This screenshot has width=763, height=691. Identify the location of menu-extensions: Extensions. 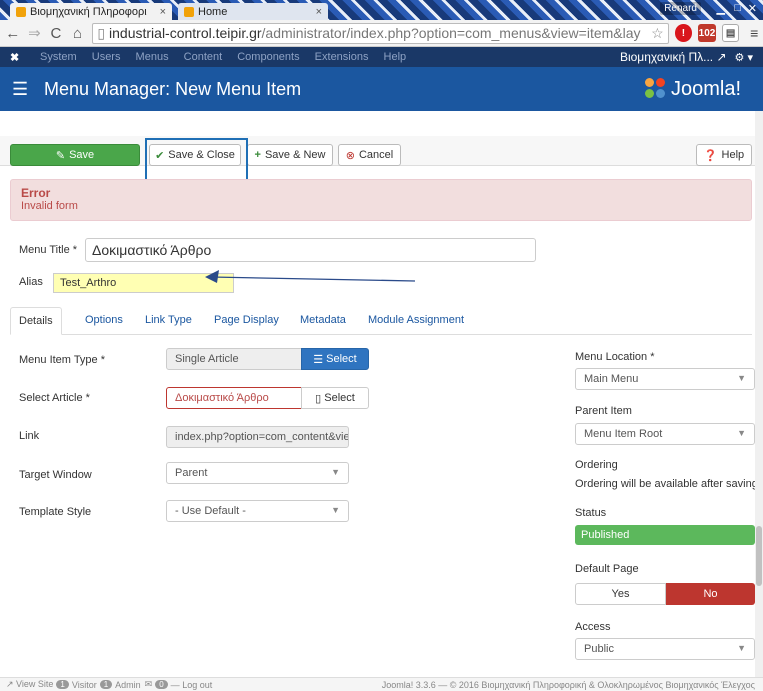
(342, 57).